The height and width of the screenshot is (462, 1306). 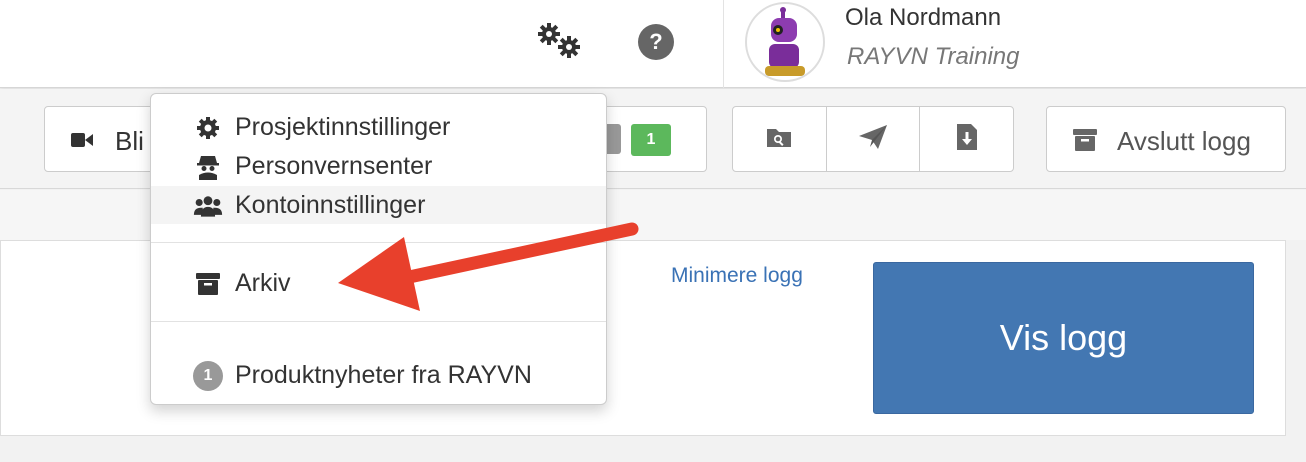 I want to click on spy-icon, so click(x=208, y=167).